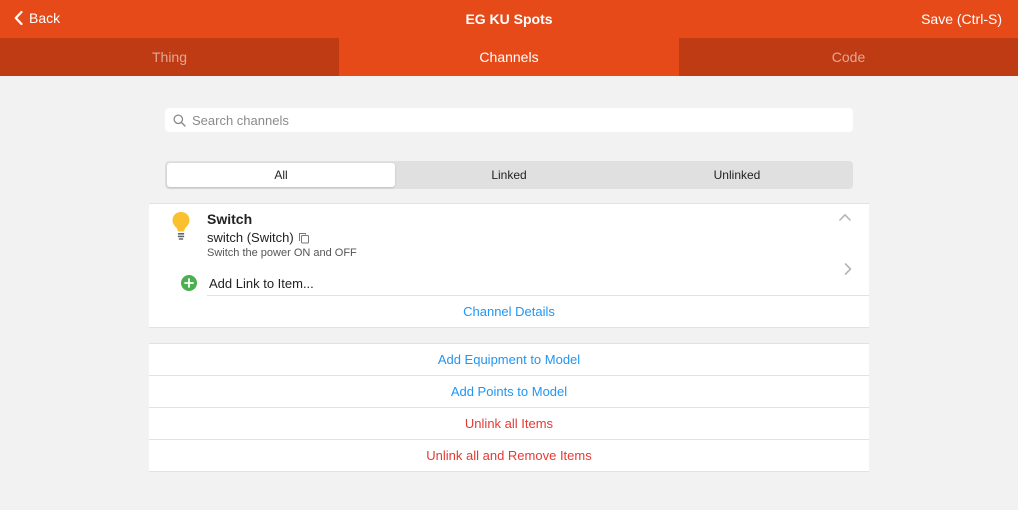 The width and height of the screenshot is (1018, 510). I want to click on save-button: Save (Ctrl-S), so click(961, 19).